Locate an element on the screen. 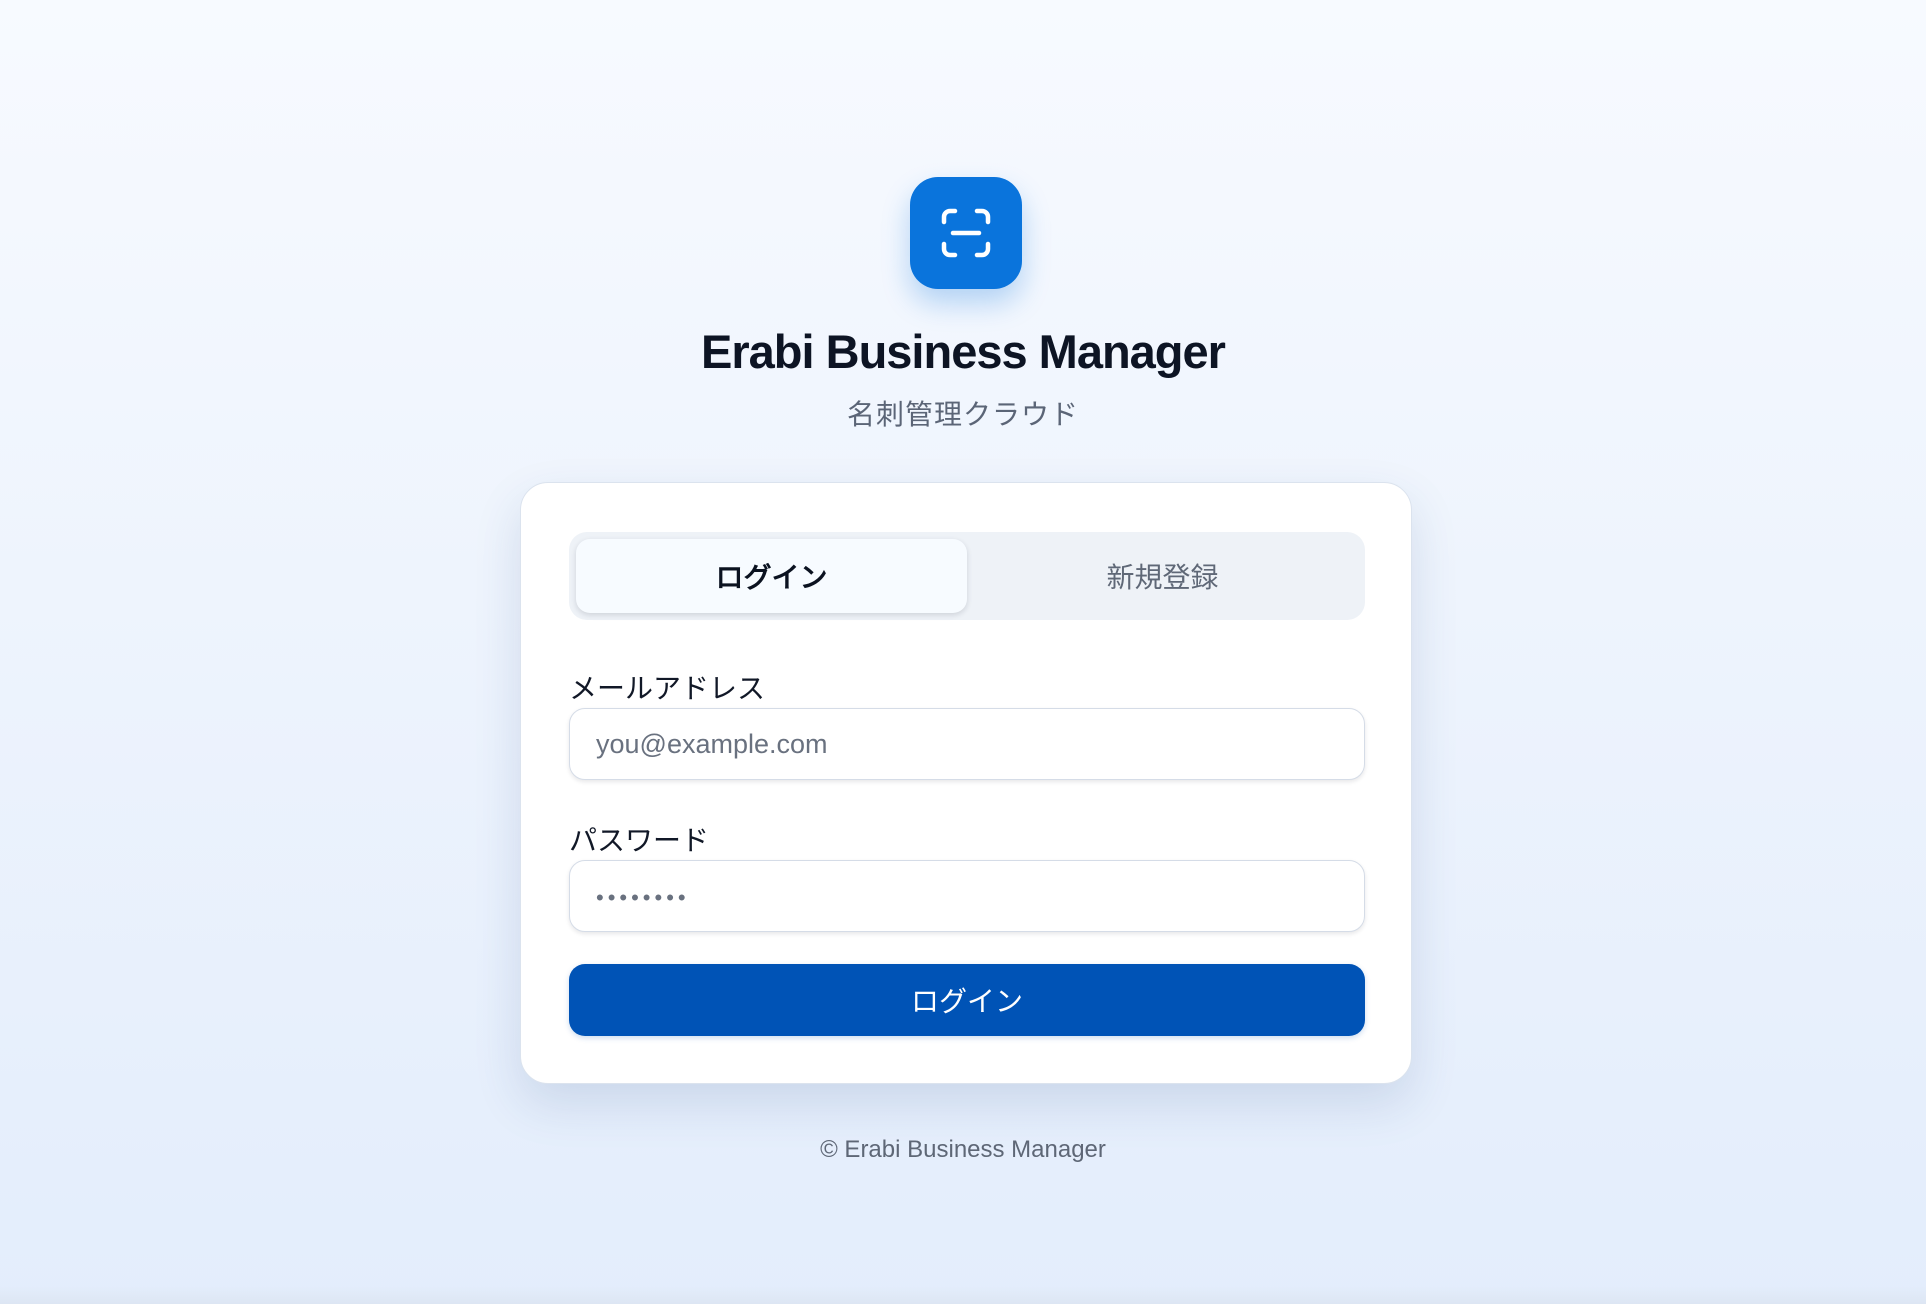 The height and width of the screenshot is (1304, 1926). email-input is located at coordinates (967, 744).